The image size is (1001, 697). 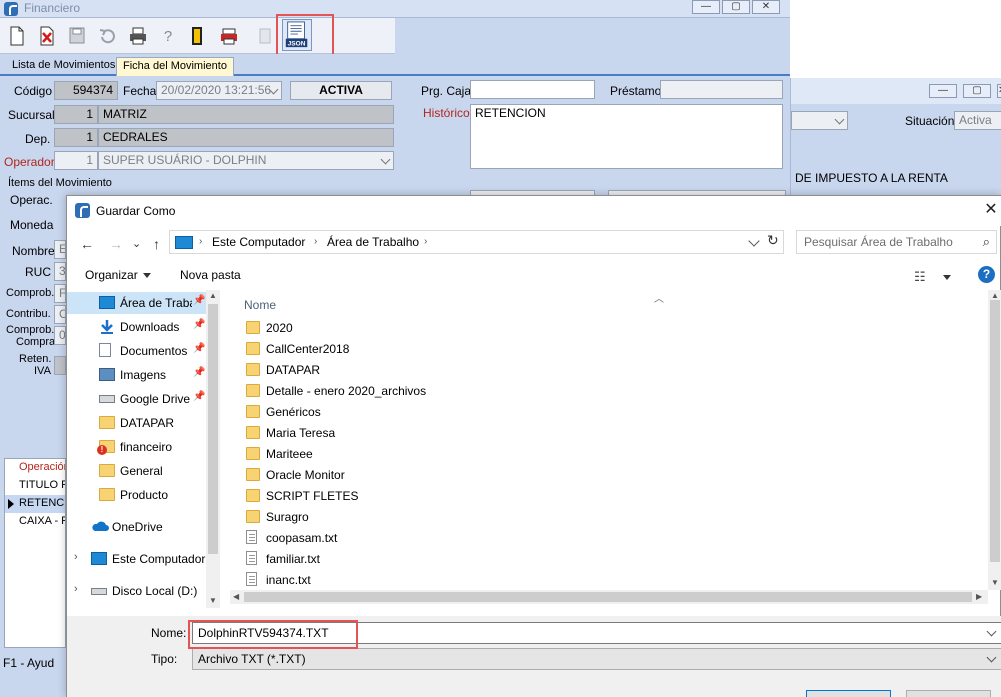 I want to click on view-dropdown-icon, so click(x=947, y=277).